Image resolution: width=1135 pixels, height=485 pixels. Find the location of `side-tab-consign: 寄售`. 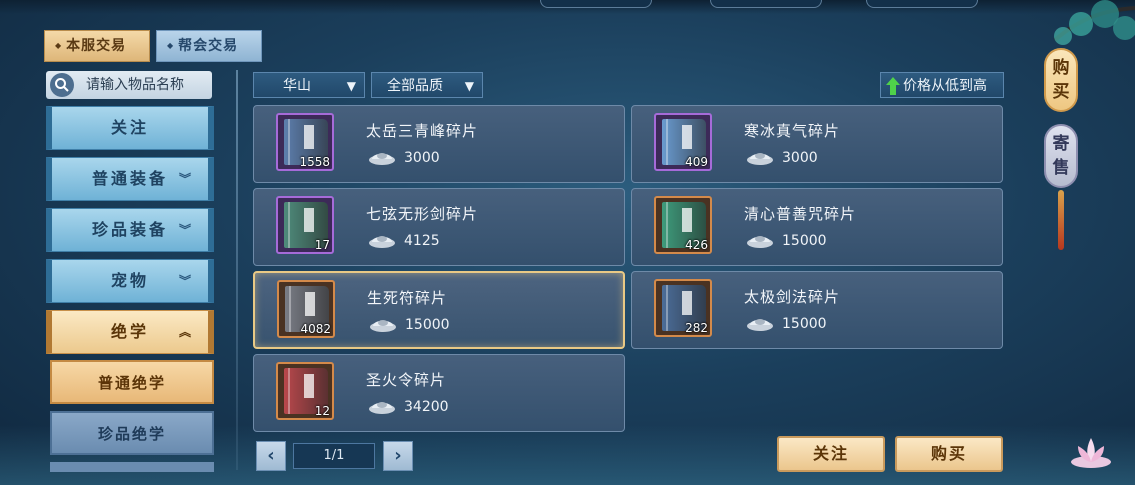

side-tab-consign: 寄售 is located at coordinates (1061, 156).